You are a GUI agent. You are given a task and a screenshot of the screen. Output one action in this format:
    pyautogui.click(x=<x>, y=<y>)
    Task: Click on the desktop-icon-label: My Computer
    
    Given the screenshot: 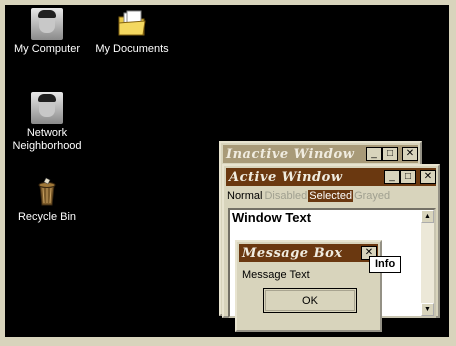 What is the action you would take?
    pyautogui.click(x=47, y=49)
    